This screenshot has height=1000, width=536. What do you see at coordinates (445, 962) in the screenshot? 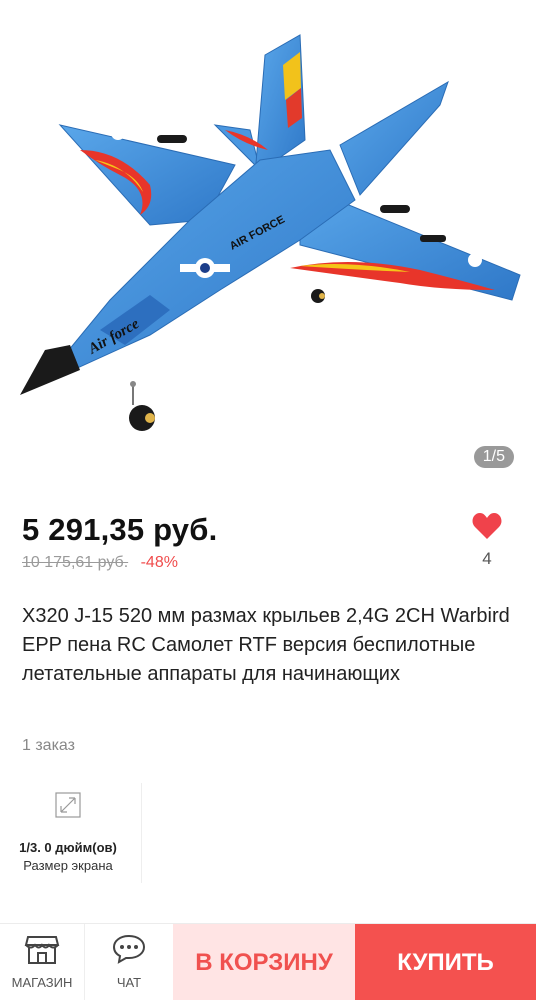
I see `buy-now-button: КУПИТЬ` at bounding box center [445, 962].